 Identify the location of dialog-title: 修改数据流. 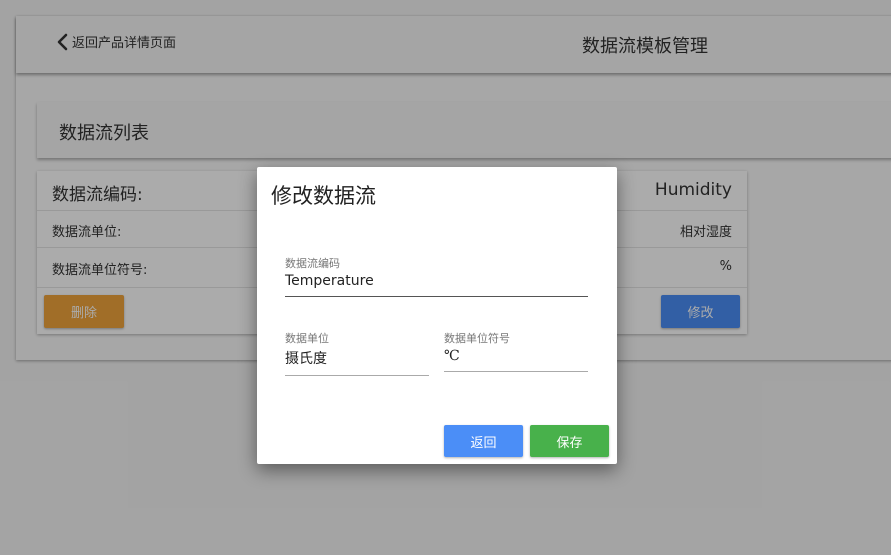
(323, 196).